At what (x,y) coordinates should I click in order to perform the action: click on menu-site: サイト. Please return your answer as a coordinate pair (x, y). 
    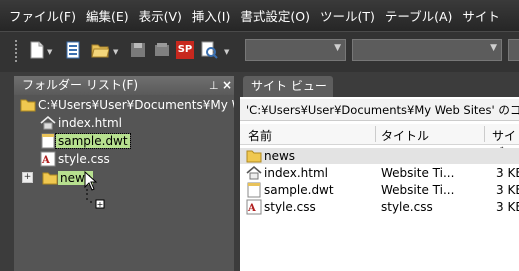
    Looking at the image, I should click on (481, 15).